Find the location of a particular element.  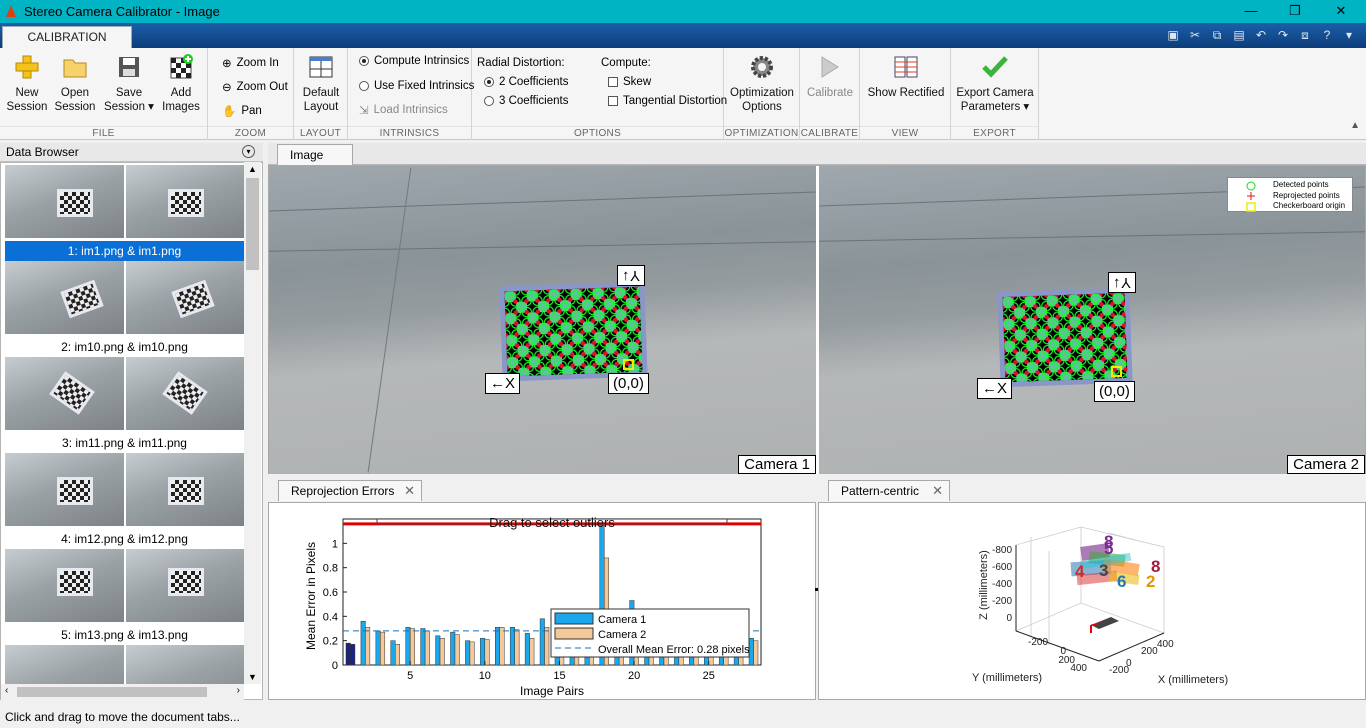

optimization-group-label: OPTIMIZATION is located at coordinates (761, 132).